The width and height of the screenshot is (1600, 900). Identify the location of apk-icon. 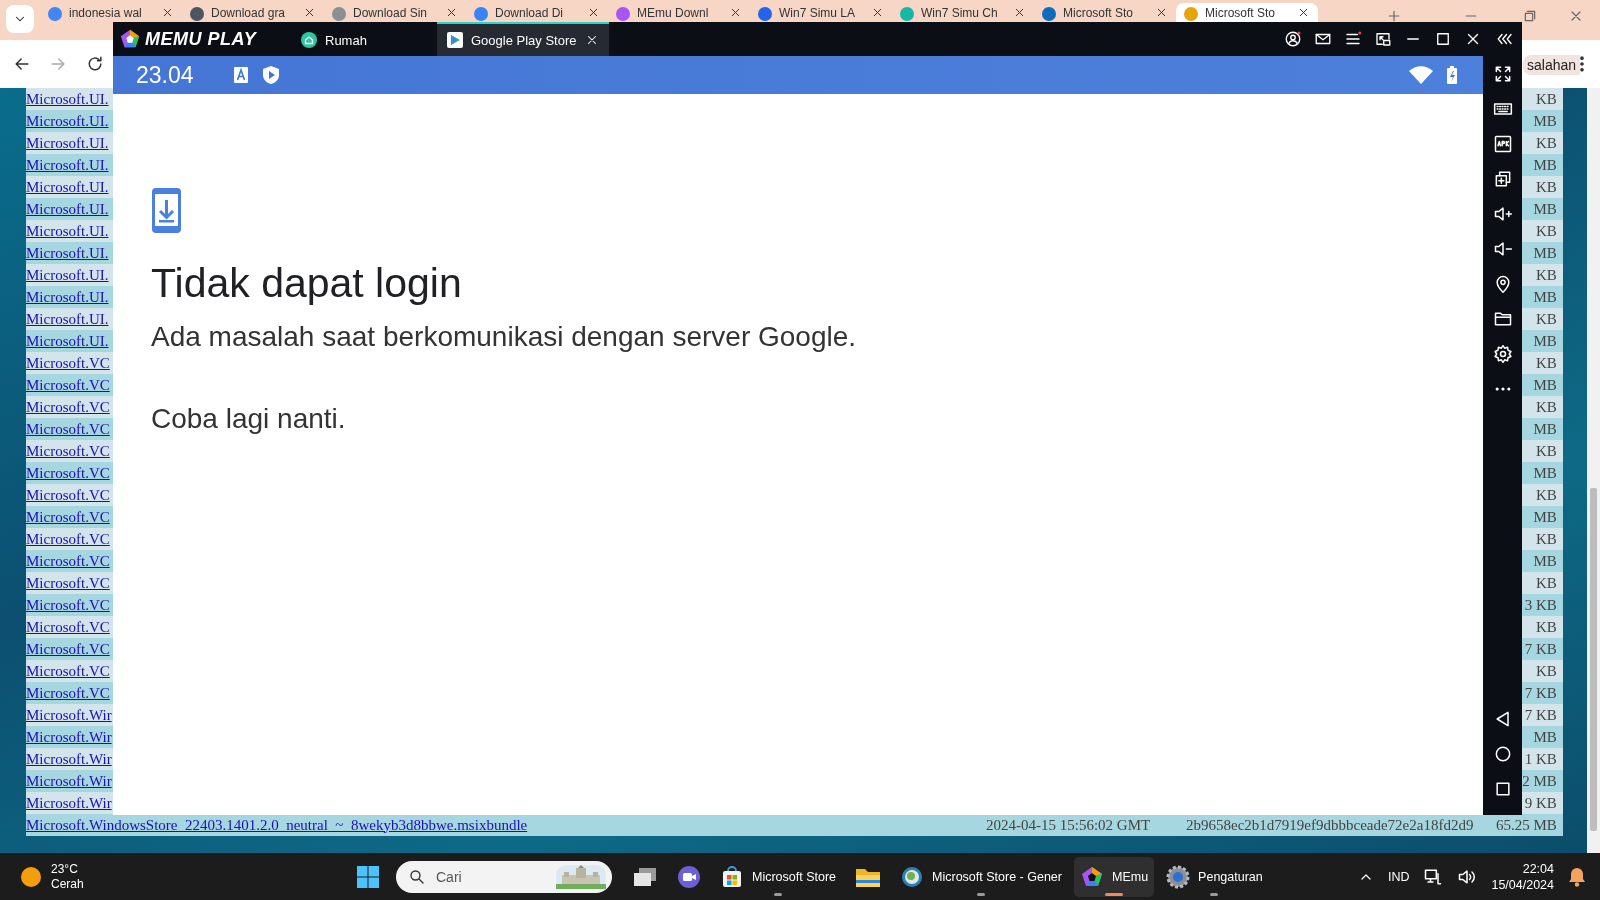
(1502, 144).